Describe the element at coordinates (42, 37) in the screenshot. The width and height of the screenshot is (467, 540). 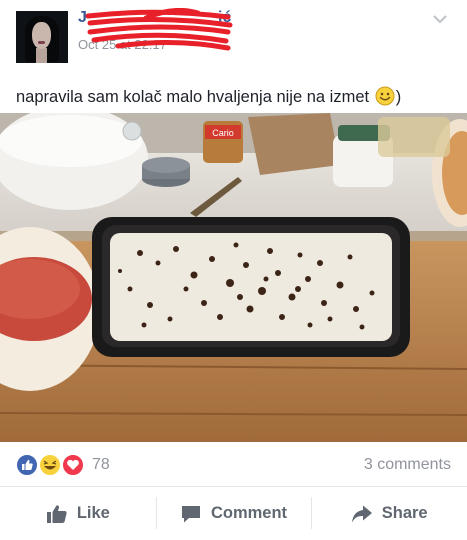
I see `avatar` at that location.